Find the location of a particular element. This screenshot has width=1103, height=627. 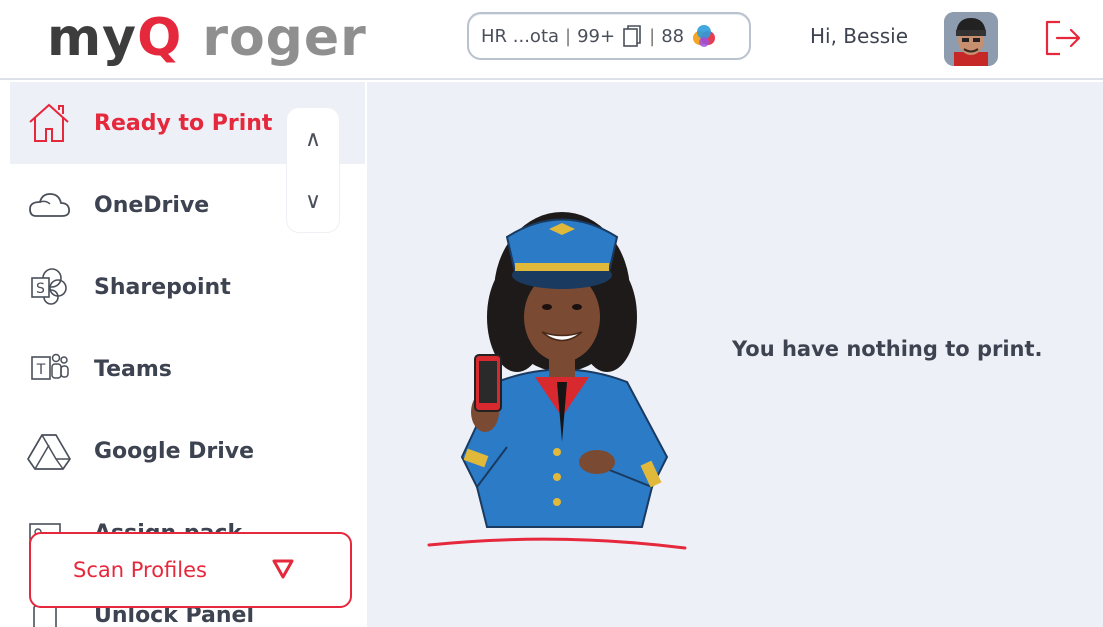

sidebar-scroll-controls: ∧ ∨ is located at coordinates (313, 170).